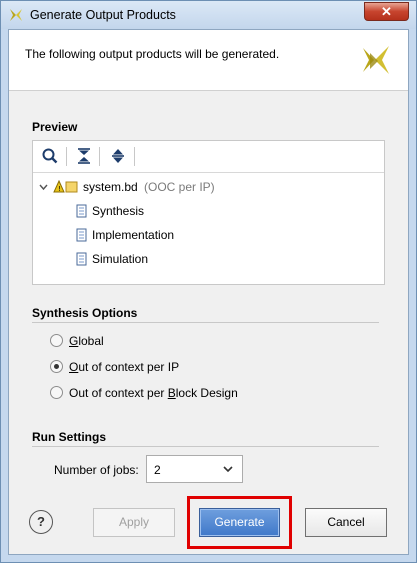  Describe the element at coordinates (50, 156) in the screenshot. I see `search-icon` at that location.